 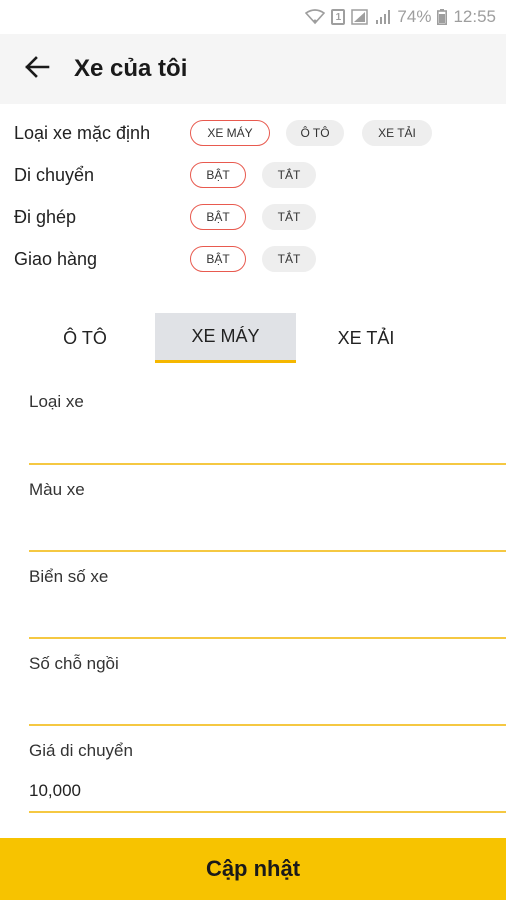 What do you see at coordinates (218, 217) in the screenshot?
I see `chip-ride-share-on: BẬT` at bounding box center [218, 217].